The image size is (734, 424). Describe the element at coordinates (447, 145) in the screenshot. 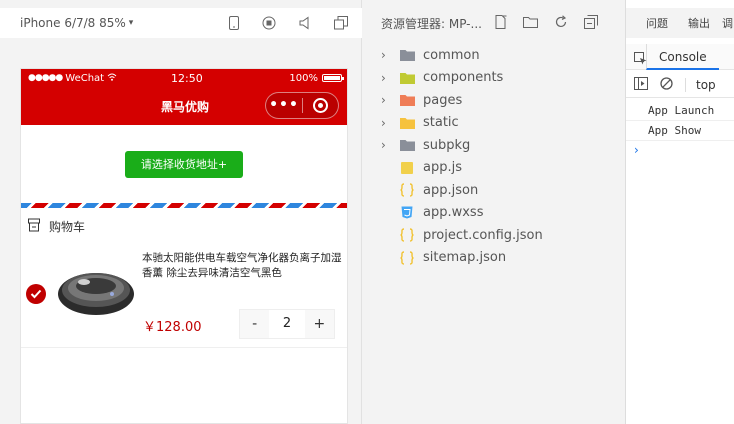

I see `tree-item-label: subpkg` at that location.